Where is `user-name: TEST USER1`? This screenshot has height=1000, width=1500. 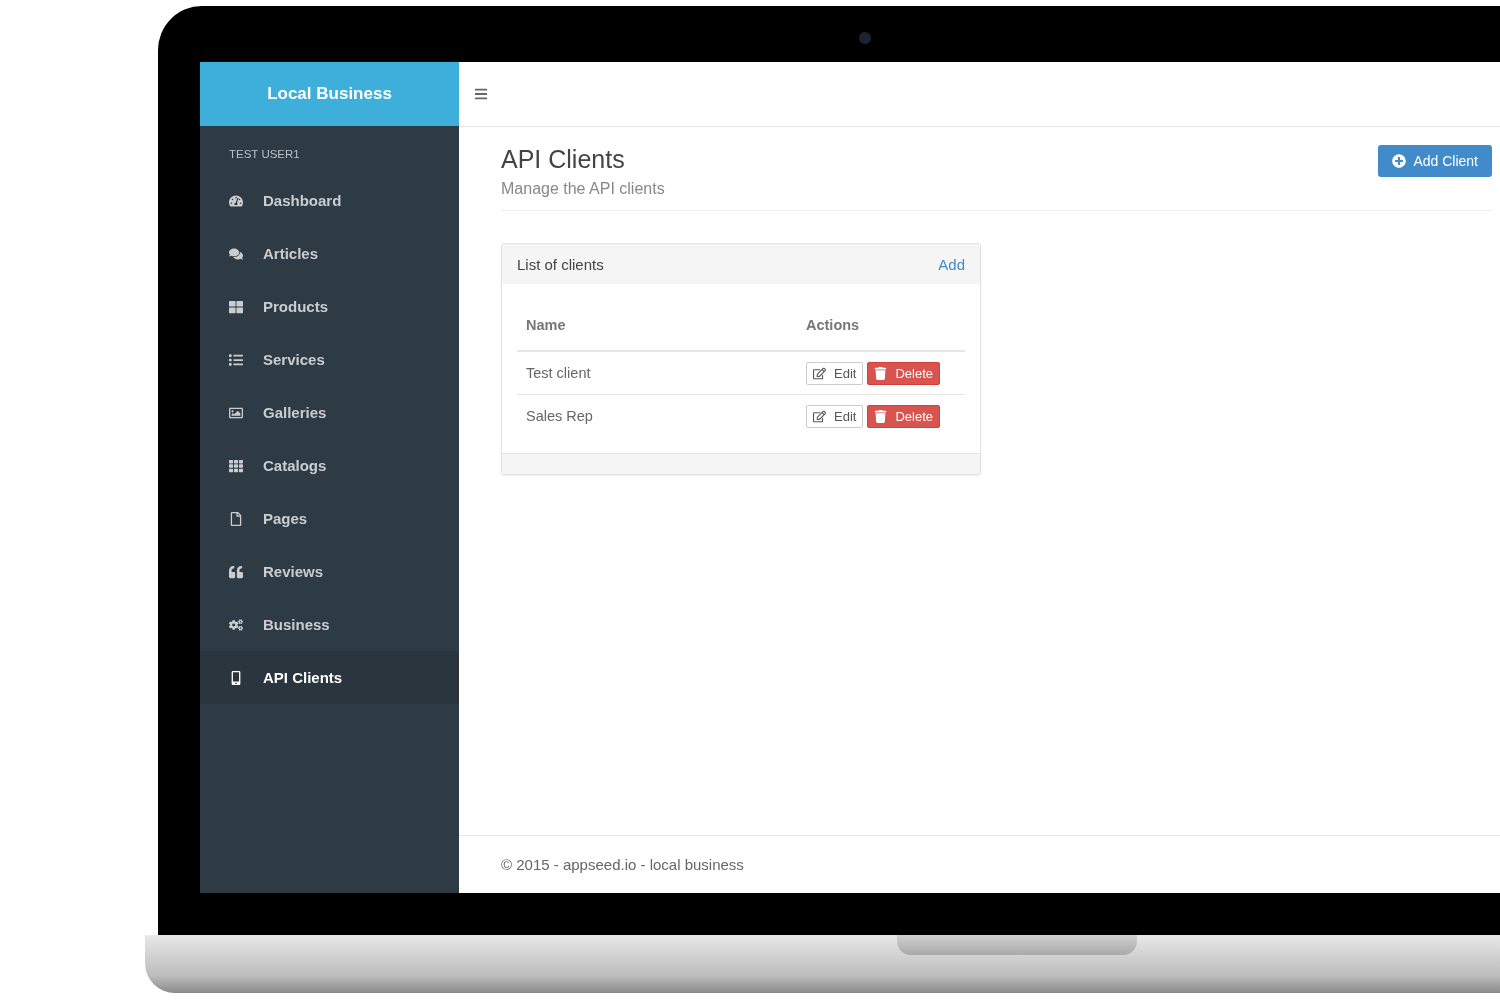
user-name: TEST USER1 is located at coordinates (264, 154).